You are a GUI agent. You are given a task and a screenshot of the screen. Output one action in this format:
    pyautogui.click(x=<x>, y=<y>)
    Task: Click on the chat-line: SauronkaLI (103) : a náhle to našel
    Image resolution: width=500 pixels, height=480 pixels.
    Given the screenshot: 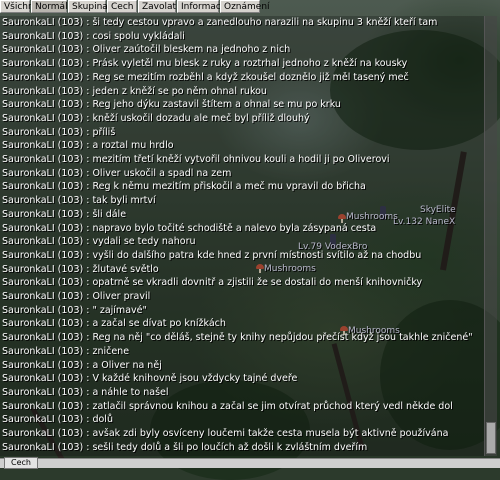 What is the action you would take?
    pyautogui.click(x=85, y=392)
    